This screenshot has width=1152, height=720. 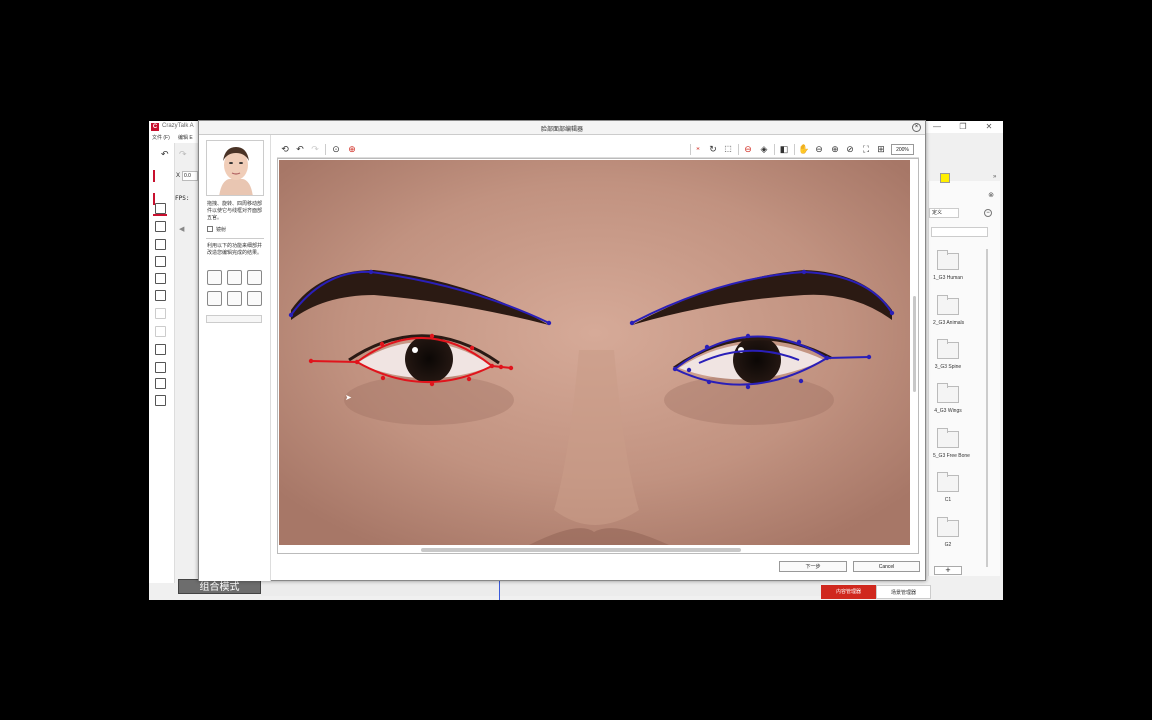 What do you see at coordinates (994, 177) in the screenshot?
I see `expand-icon: »` at bounding box center [994, 177].